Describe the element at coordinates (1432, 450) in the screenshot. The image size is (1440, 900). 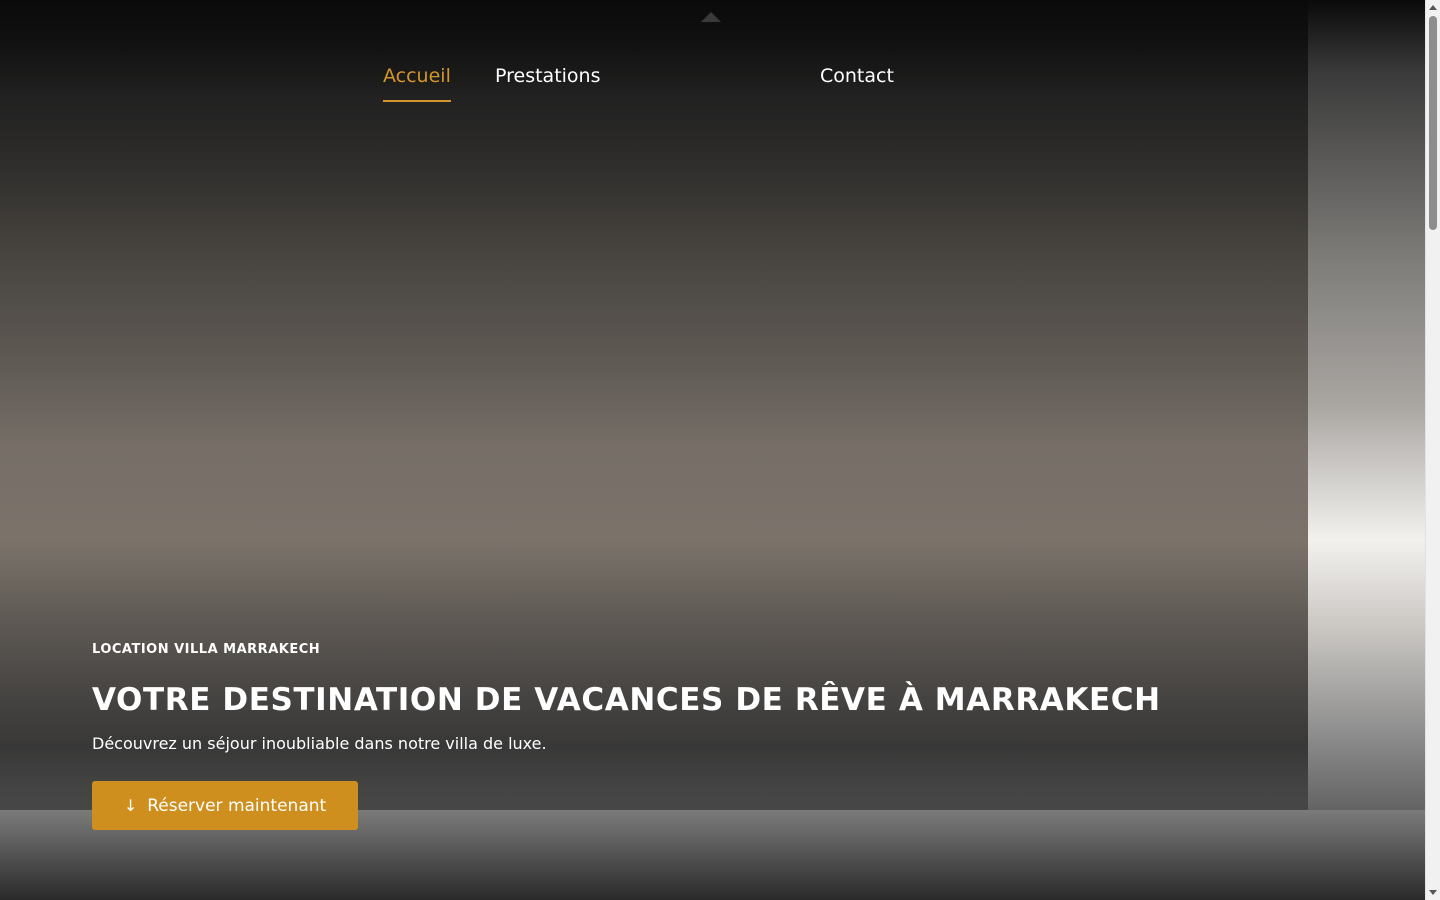
I see `vertical-scrollbar` at that location.